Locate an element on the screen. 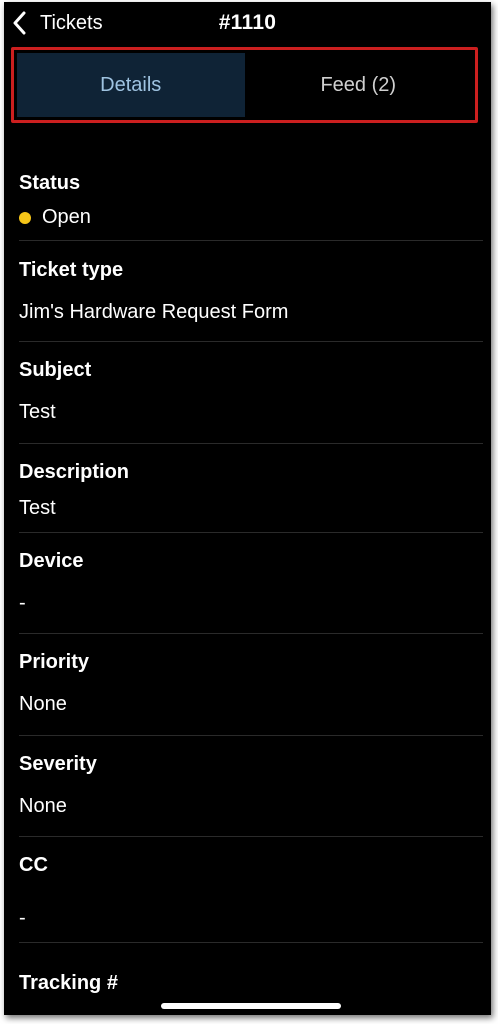 Image resolution: width=498 pixels, height=1024 pixels. device-field: Device - is located at coordinates (251, 583).